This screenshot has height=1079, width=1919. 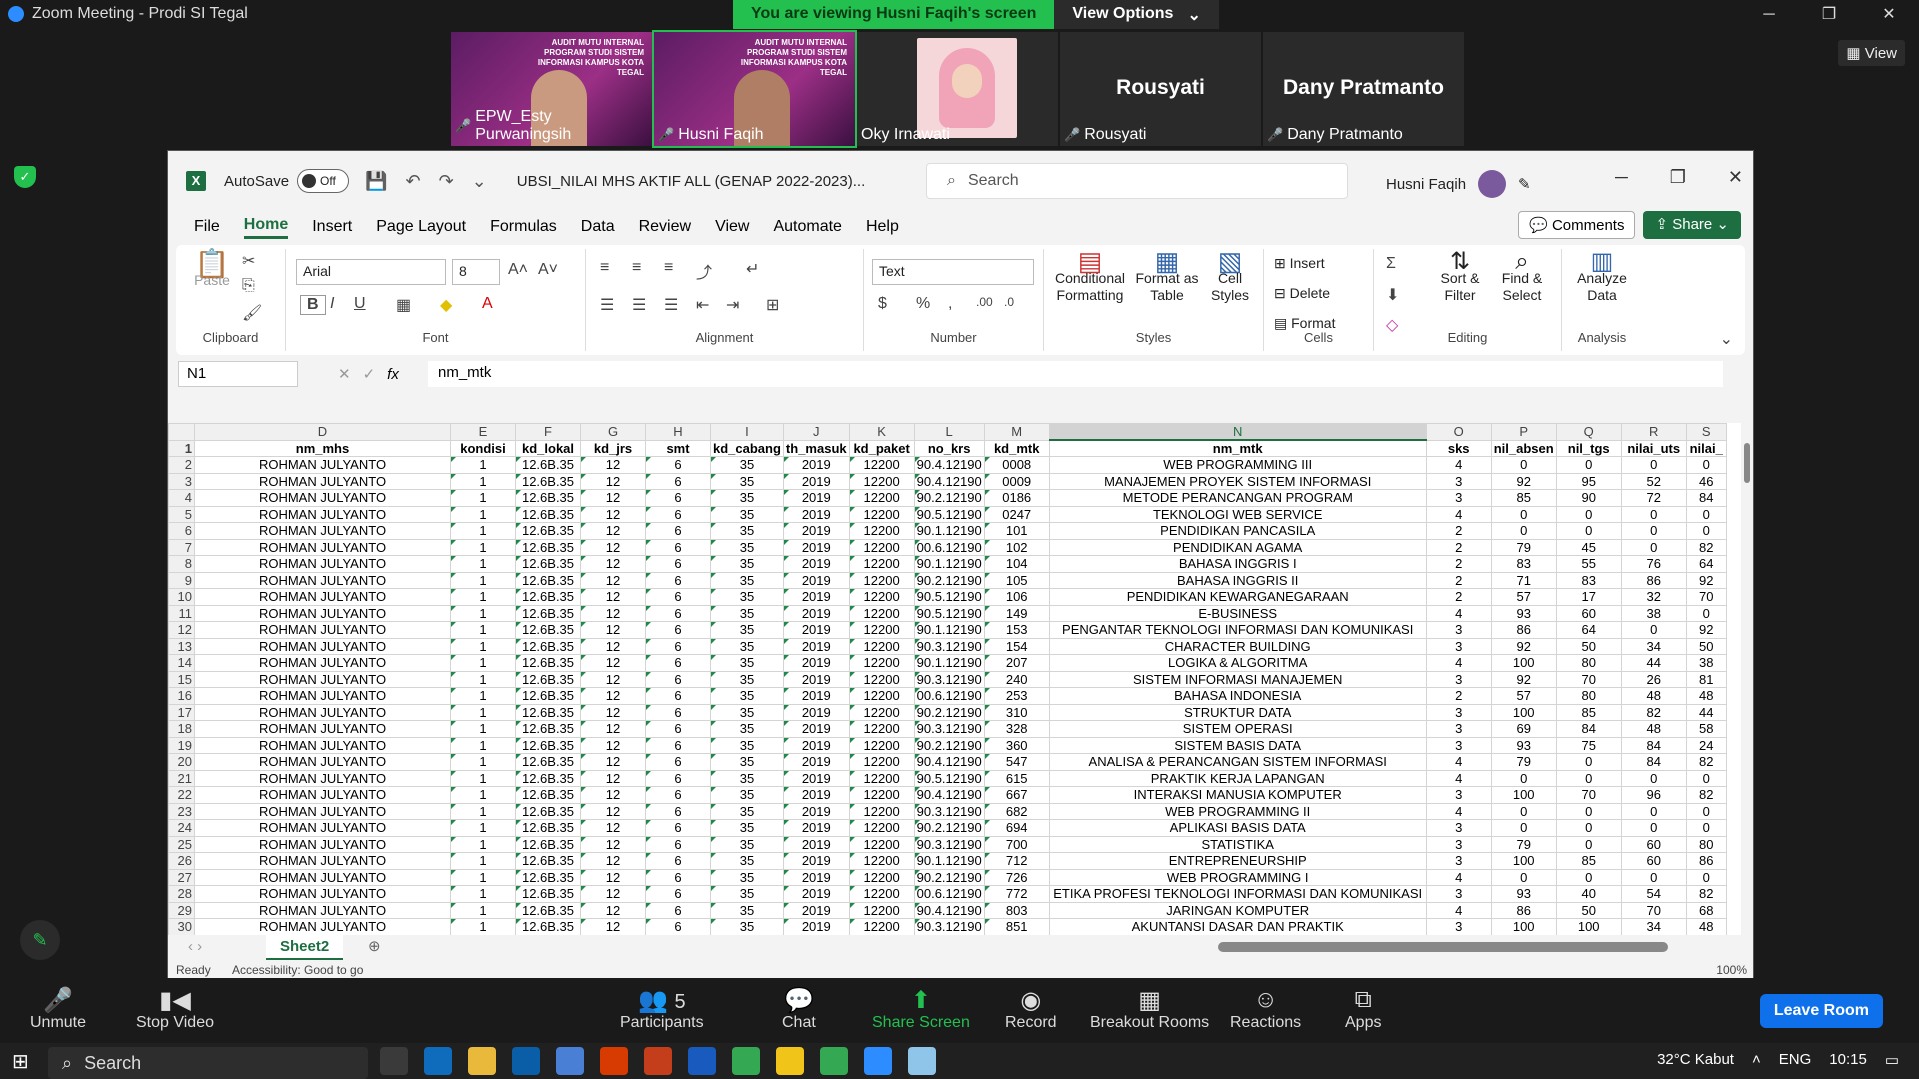 What do you see at coordinates (181, 432) in the screenshot?
I see `corner-cell` at bounding box center [181, 432].